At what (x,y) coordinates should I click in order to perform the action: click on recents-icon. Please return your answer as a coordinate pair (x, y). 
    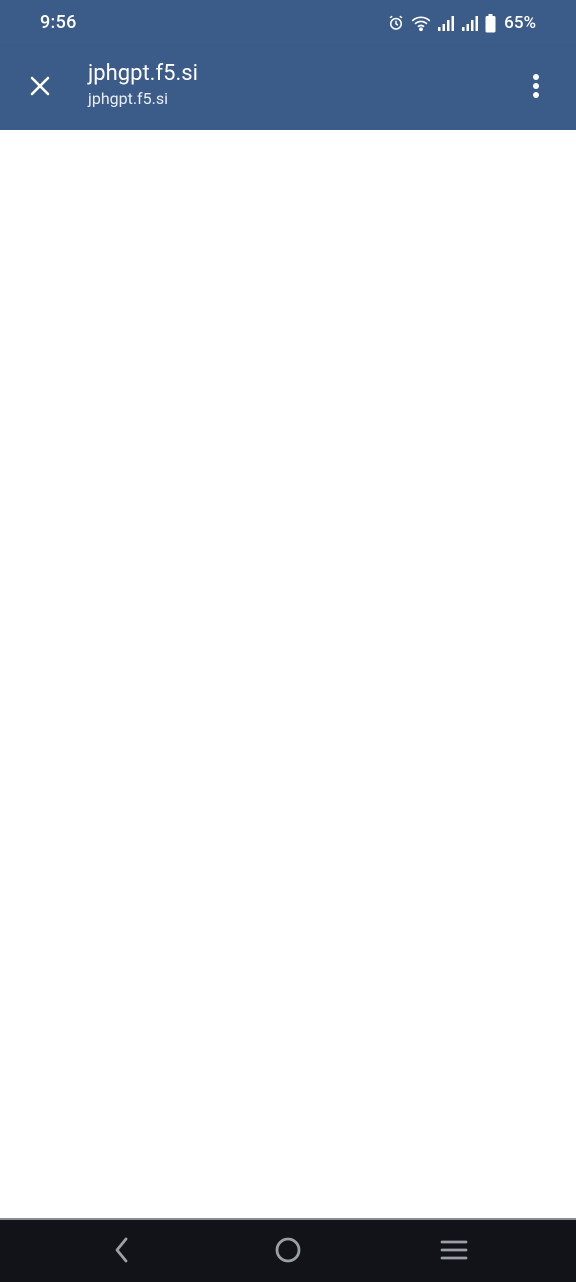
    Looking at the image, I should click on (454, 1252).